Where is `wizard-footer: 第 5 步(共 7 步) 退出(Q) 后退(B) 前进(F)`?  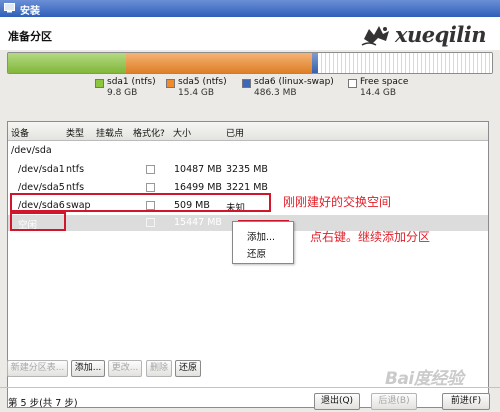
wizard-footer: 第 5 步(共 7 步) 退出(Q) 后退(B) 前进(F) is located at coordinates (250, 401).